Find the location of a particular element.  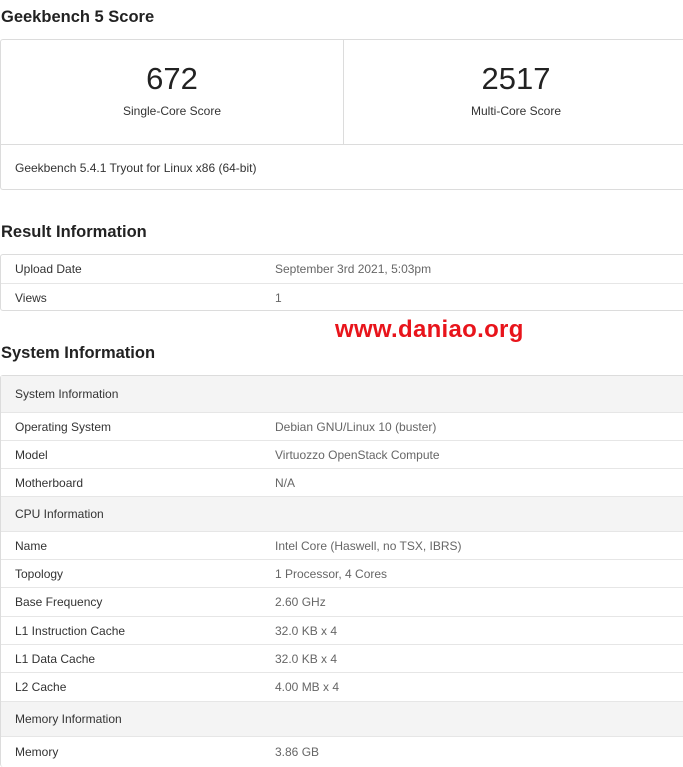

row-label: L2 Cache is located at coordinates (41, 687).